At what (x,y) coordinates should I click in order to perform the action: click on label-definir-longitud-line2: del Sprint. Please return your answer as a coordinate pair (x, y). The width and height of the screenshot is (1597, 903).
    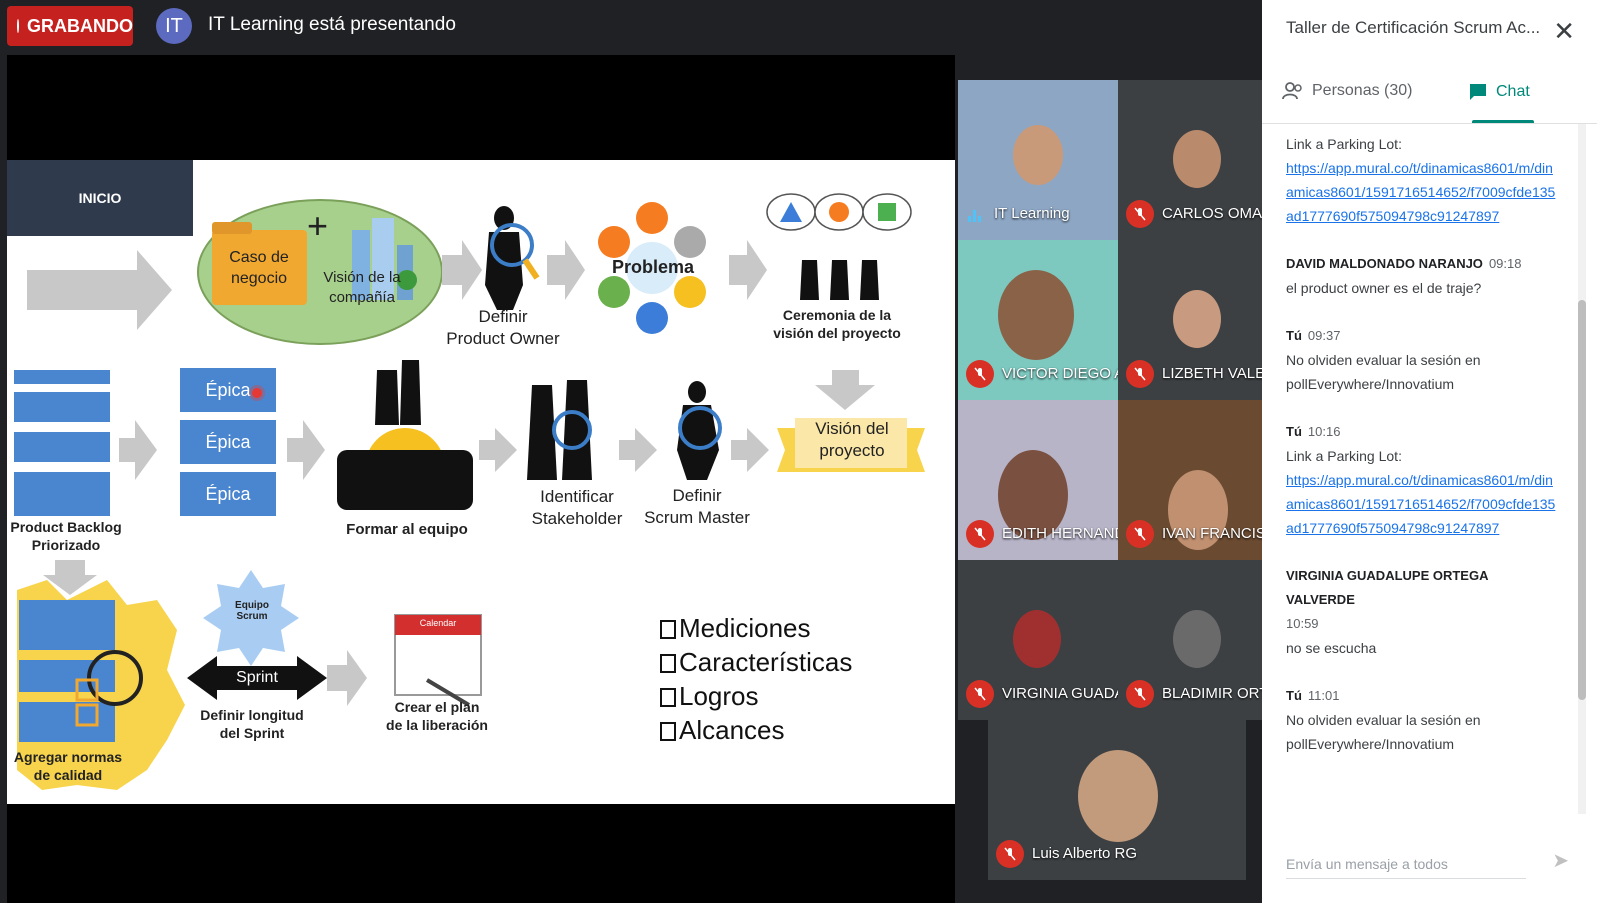
    Looking at the image, I should click on (252, 733).